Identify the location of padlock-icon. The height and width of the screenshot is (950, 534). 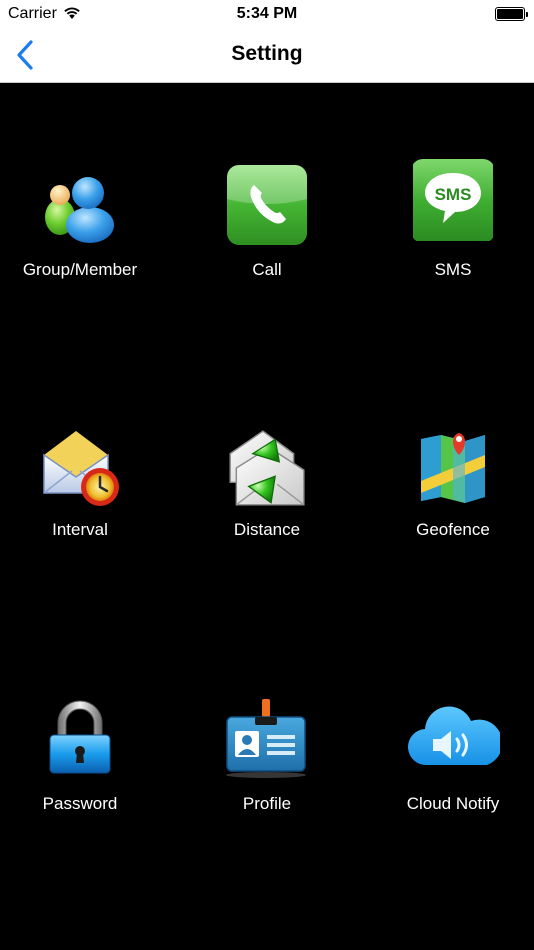
(80, 737).